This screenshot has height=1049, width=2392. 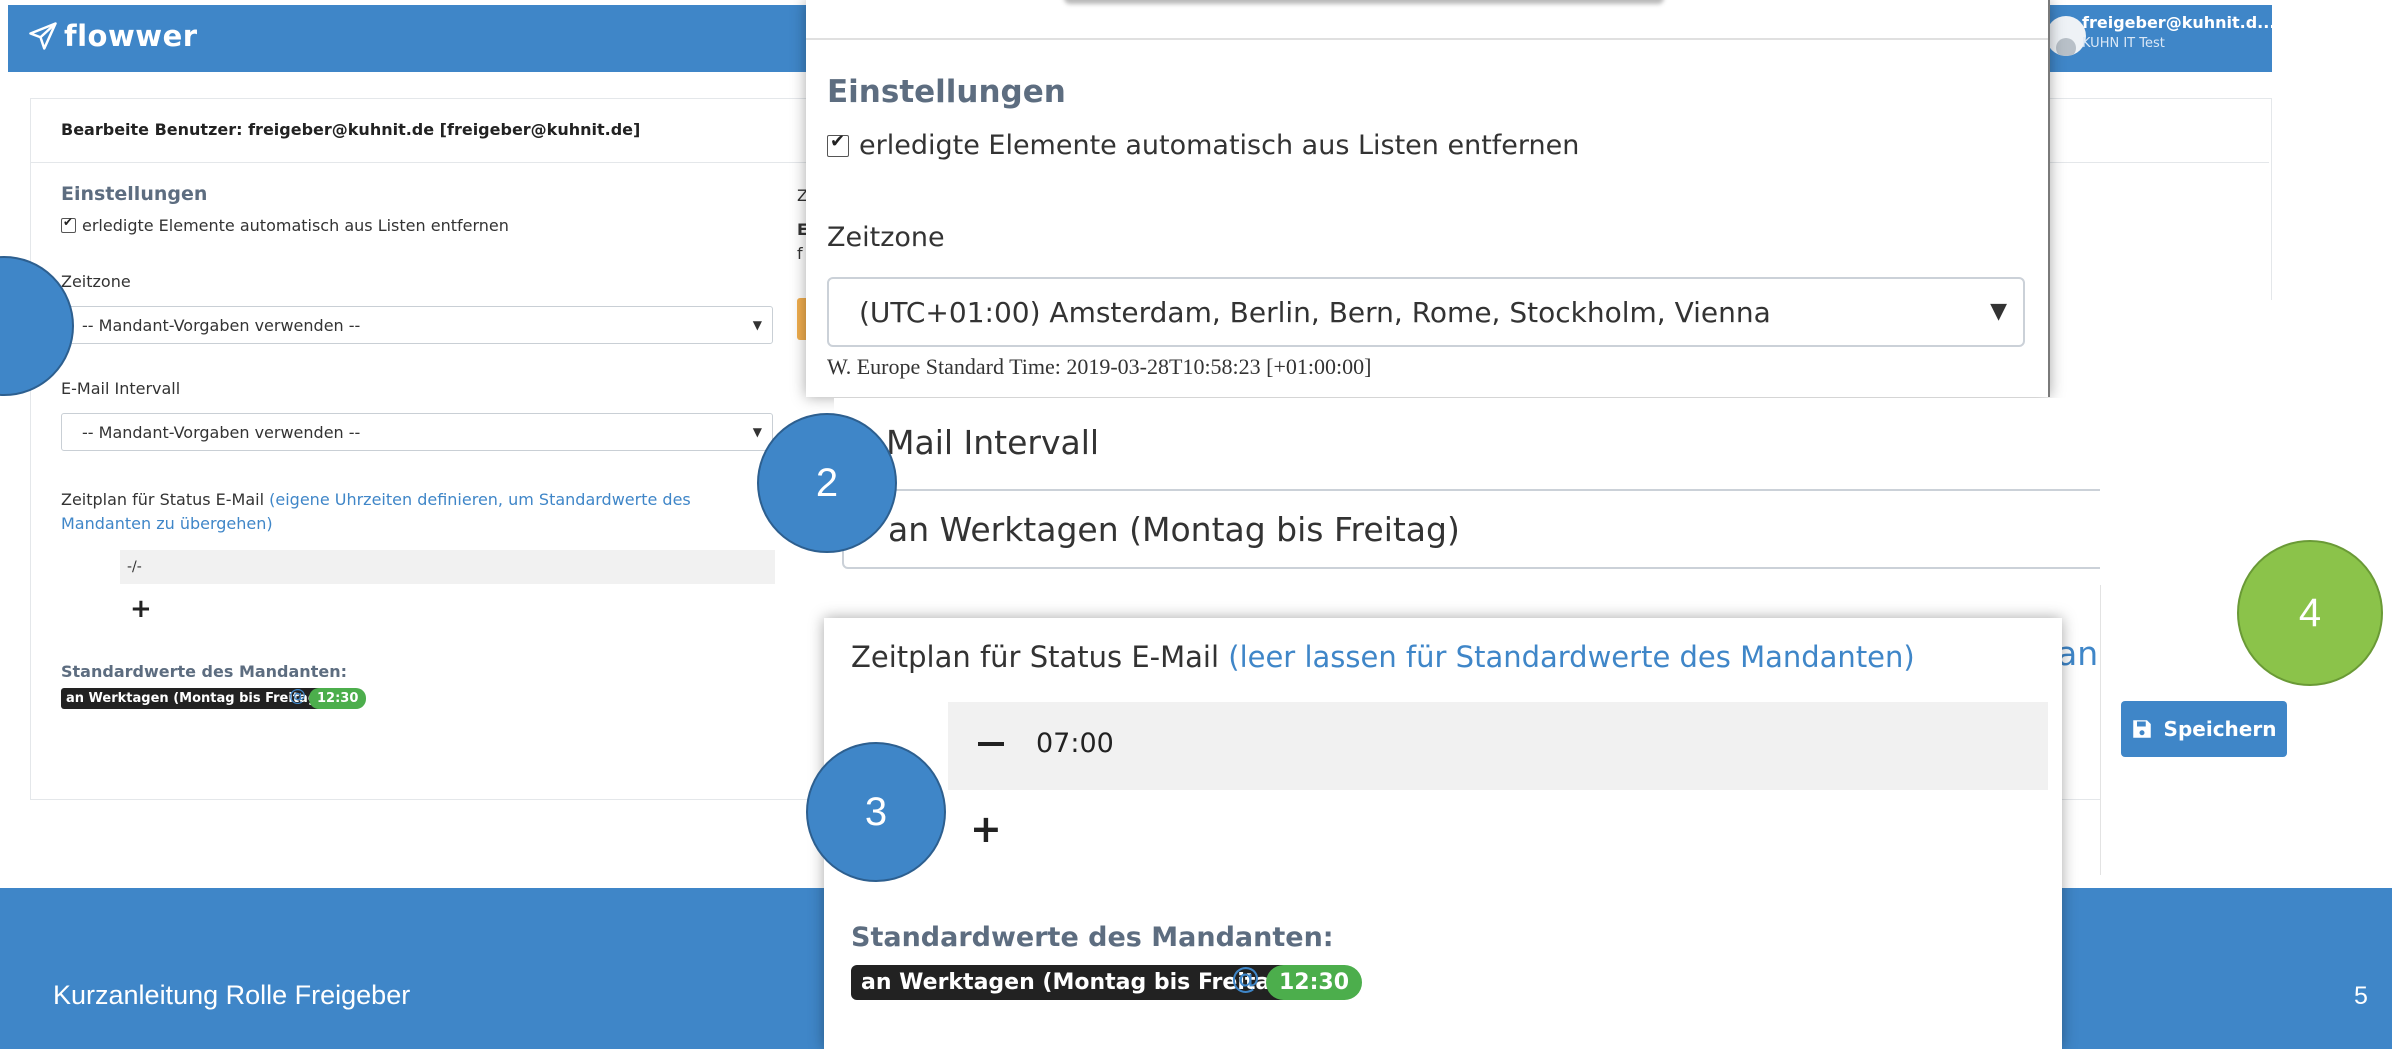 I want to click on zoom-hint-fragment-text: an, so click(x=2078, y=653).